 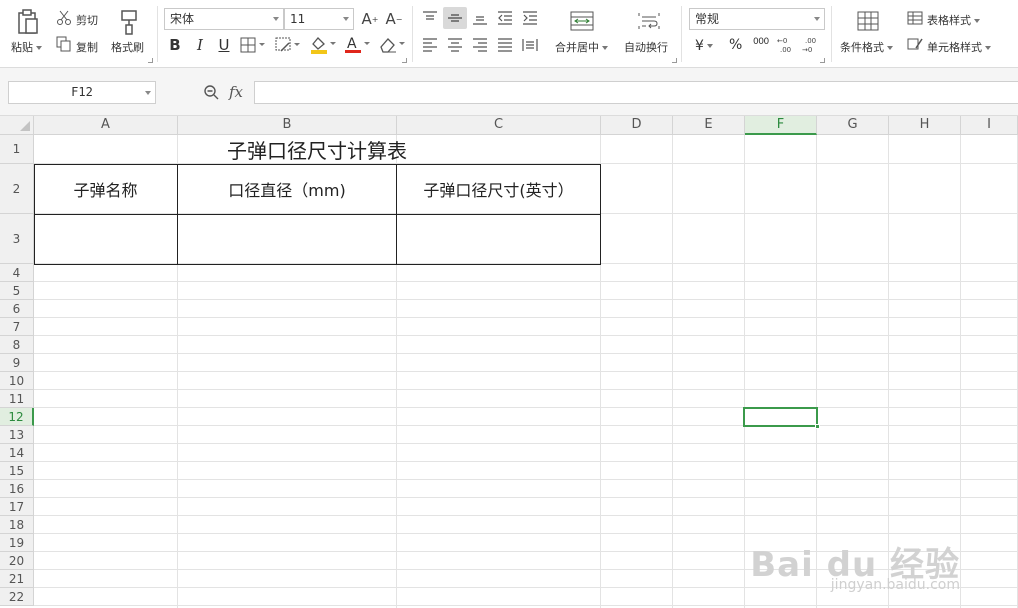 I want to click on column-header-i: I, so click(x=989, y=125).